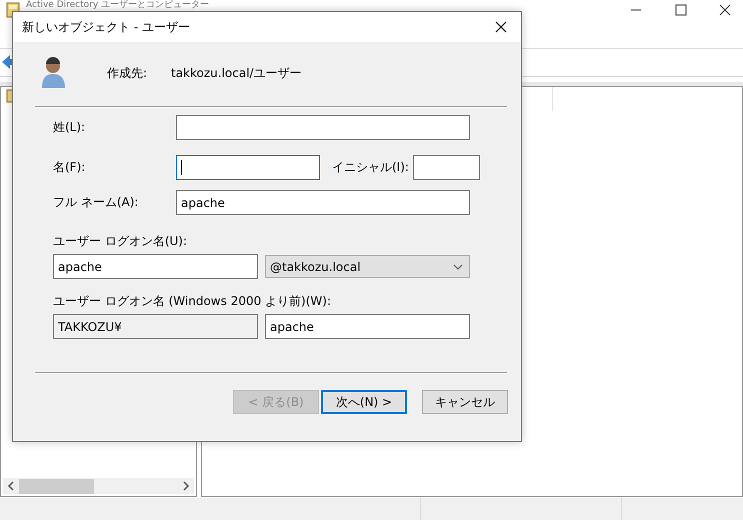 The height and width of the screenshot is (520, 743). What do you see at coordinates (56, 486) in the screenshot?
I see `scrollbar-thumb` at bounding box center [56, 486].